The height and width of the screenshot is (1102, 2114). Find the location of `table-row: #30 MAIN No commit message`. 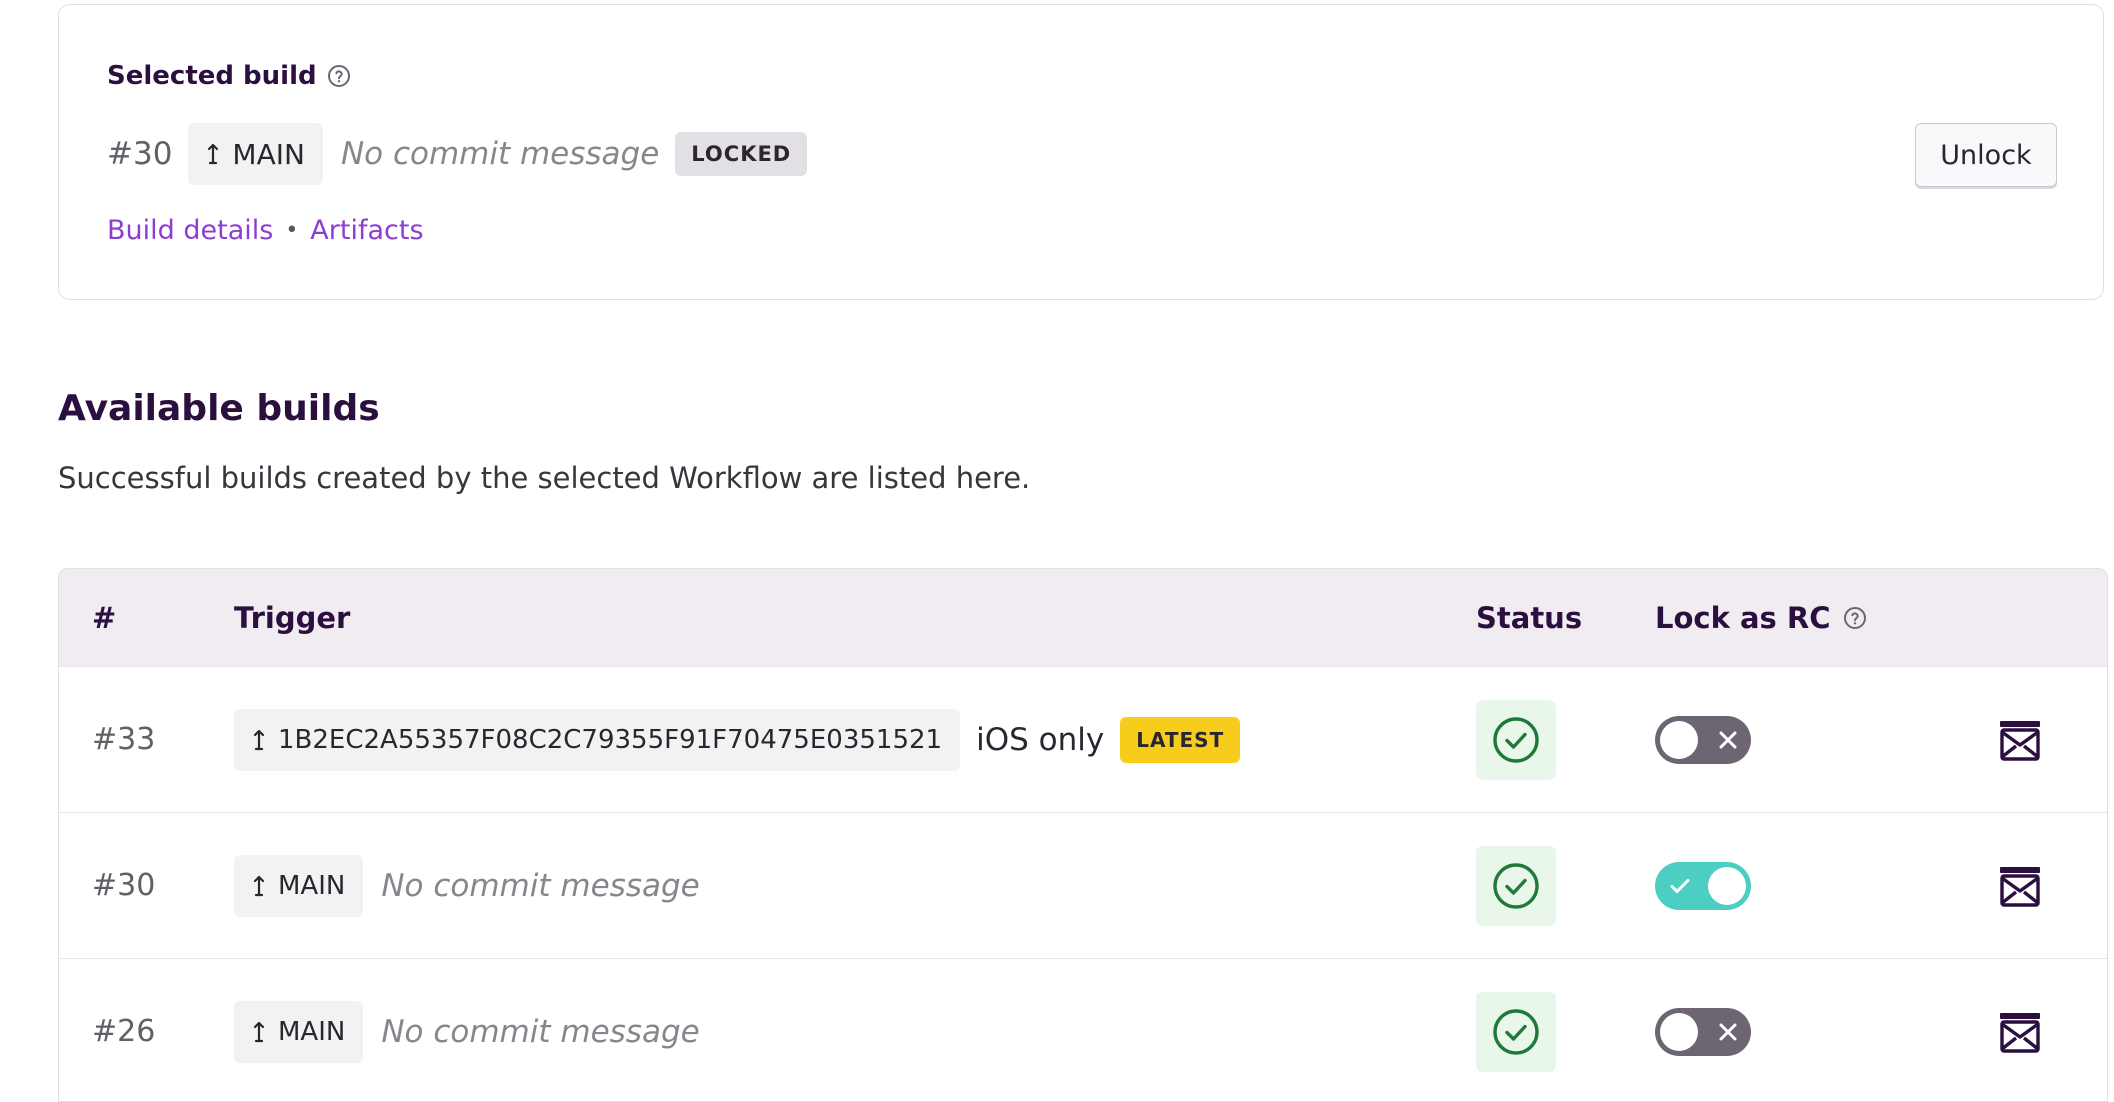

table-row: #30 MAIN No commit message is located at coordinates (1083, 885).